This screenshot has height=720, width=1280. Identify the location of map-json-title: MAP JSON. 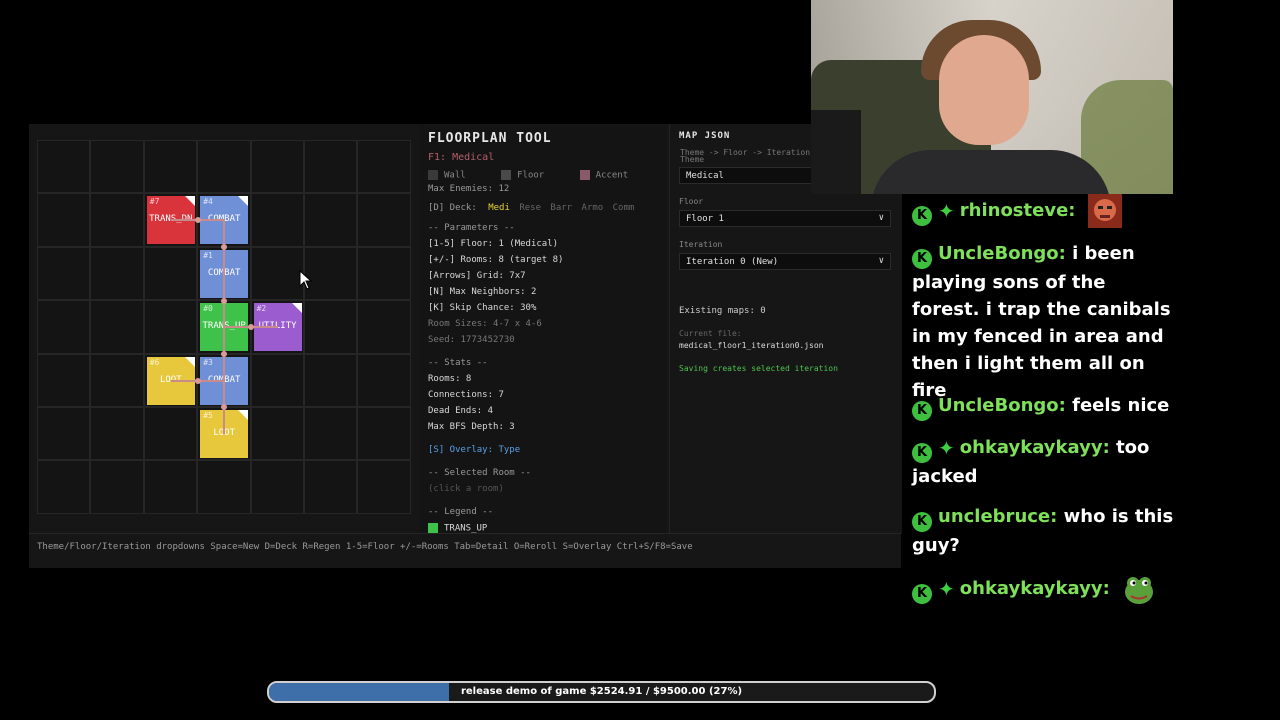
(705, 136).